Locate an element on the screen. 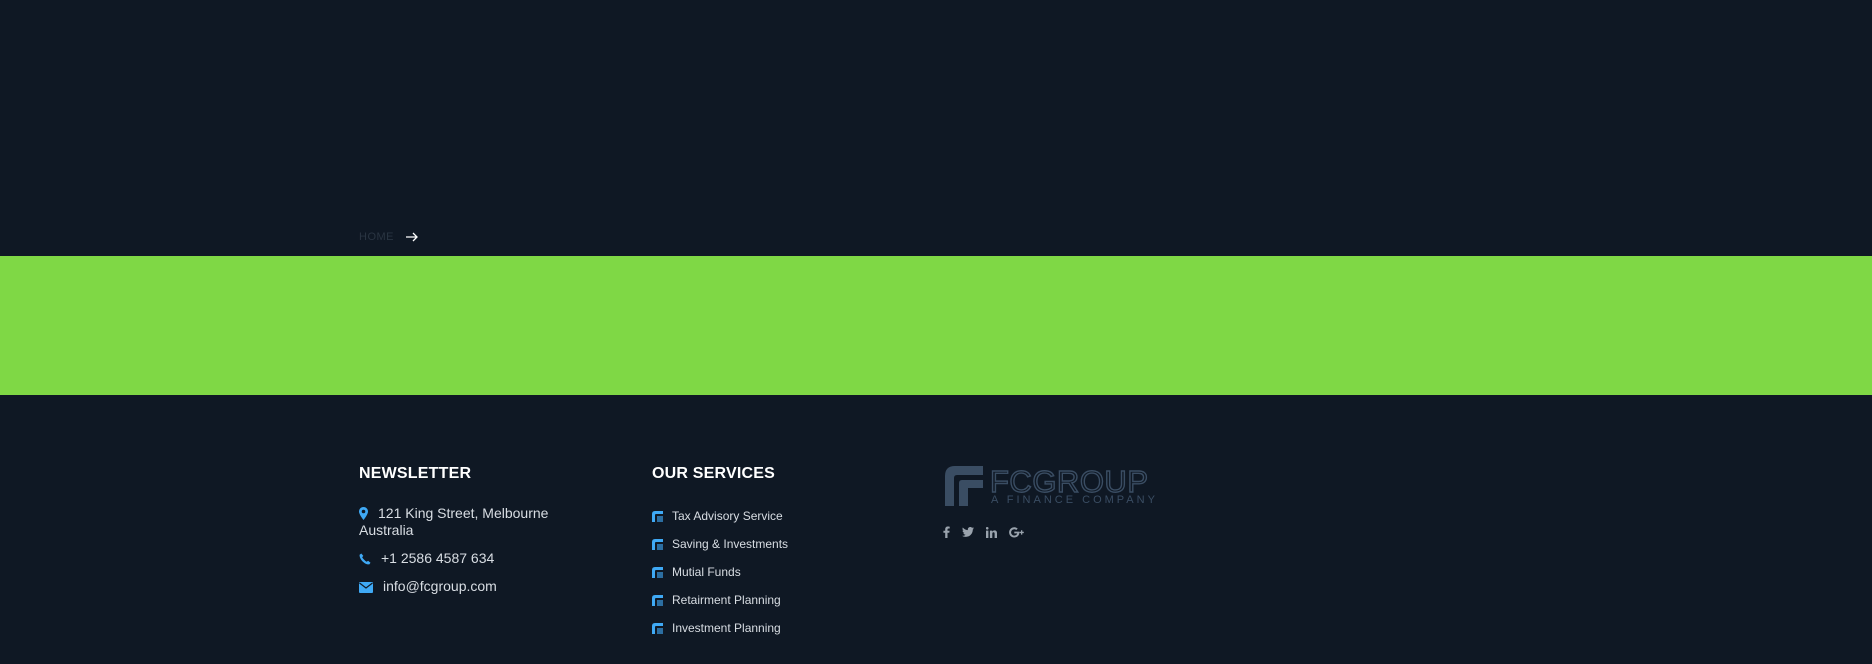 The height and width of the screenshot is (664, 1872). service-label: Retairment Planning is located at coordinates (726, 600).